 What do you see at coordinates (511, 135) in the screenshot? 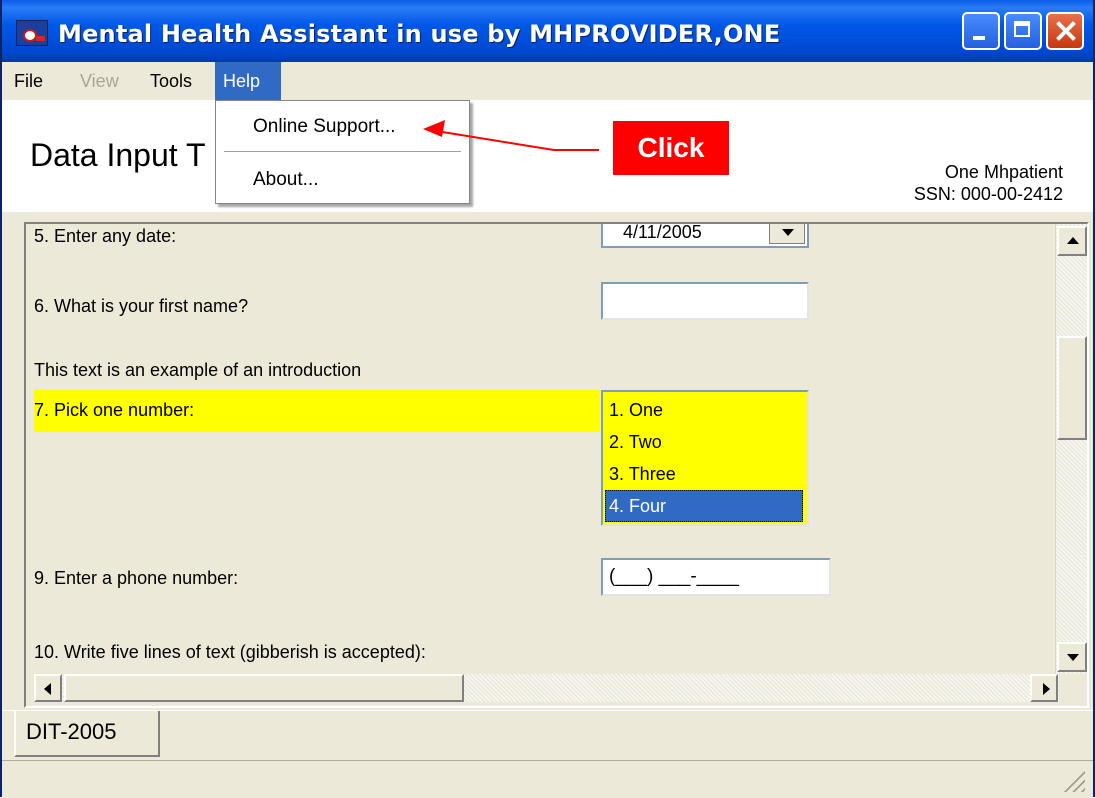
I see `annotation-arrow-icon` at bounding box center [511, 135].